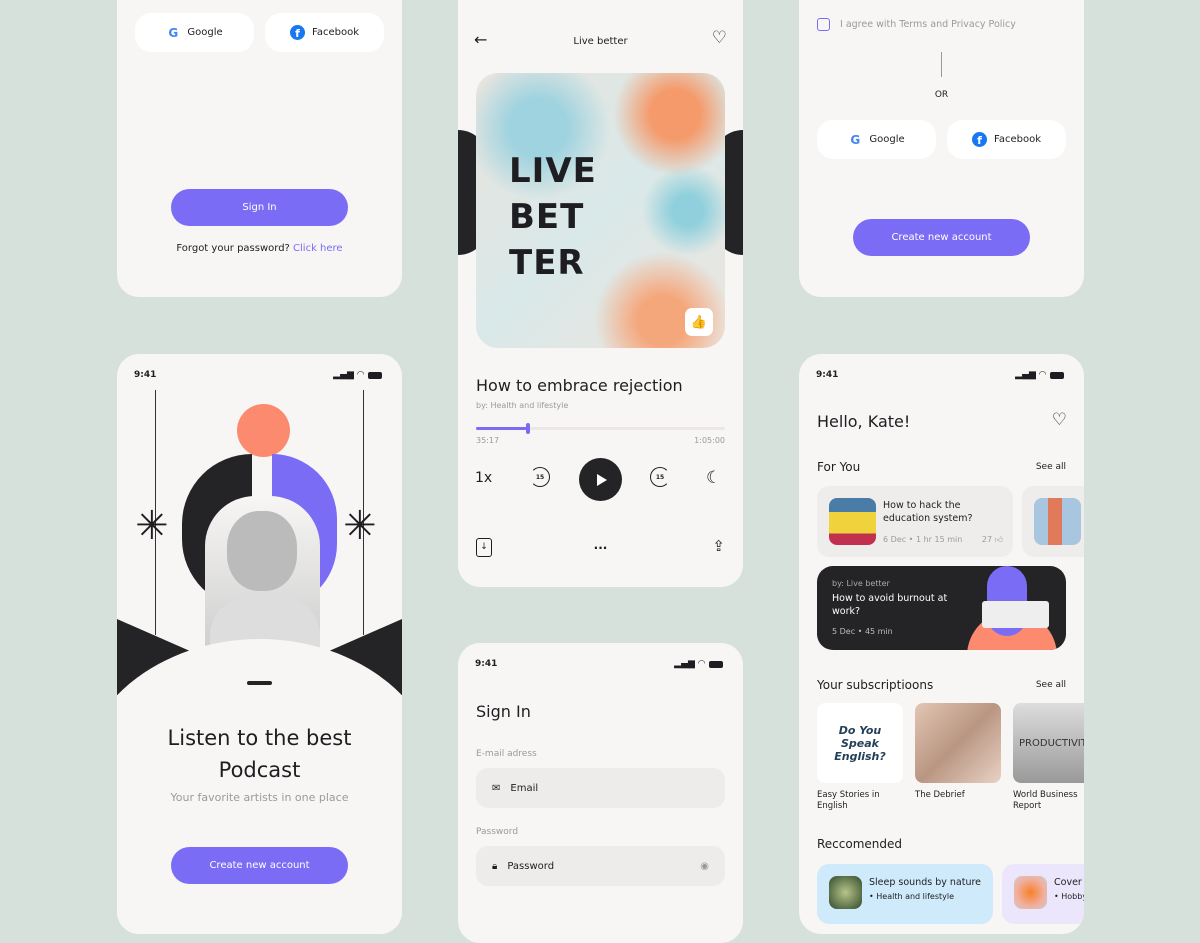 This screenshot has width=1200, height=943. What do you see at coordinates (318, 248) in the screenshot?
I see `click-here-link: Click here` at bounding box center [318, 248].